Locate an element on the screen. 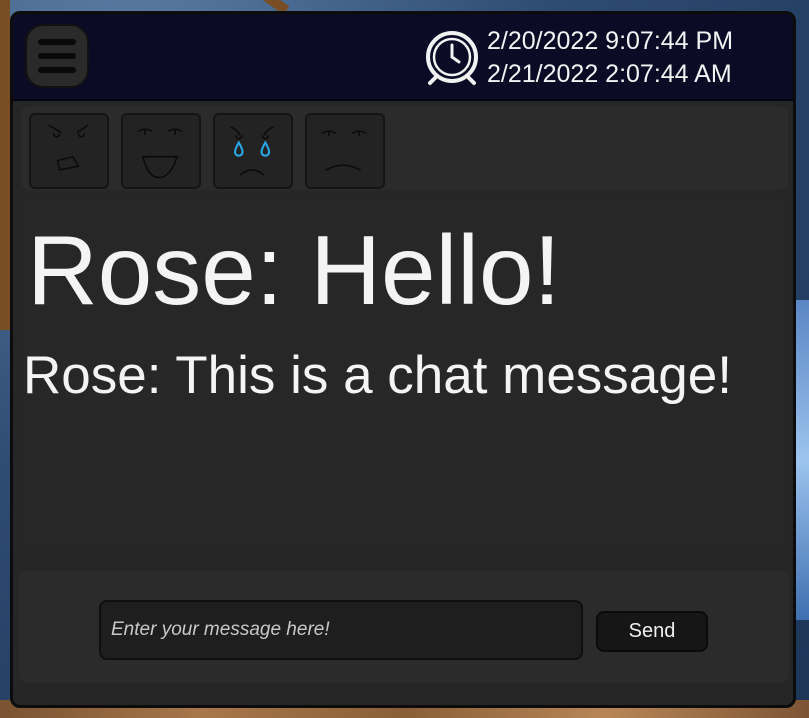 The image size is (809, 718). emote-angry-button is located at coordinates (69, 151).